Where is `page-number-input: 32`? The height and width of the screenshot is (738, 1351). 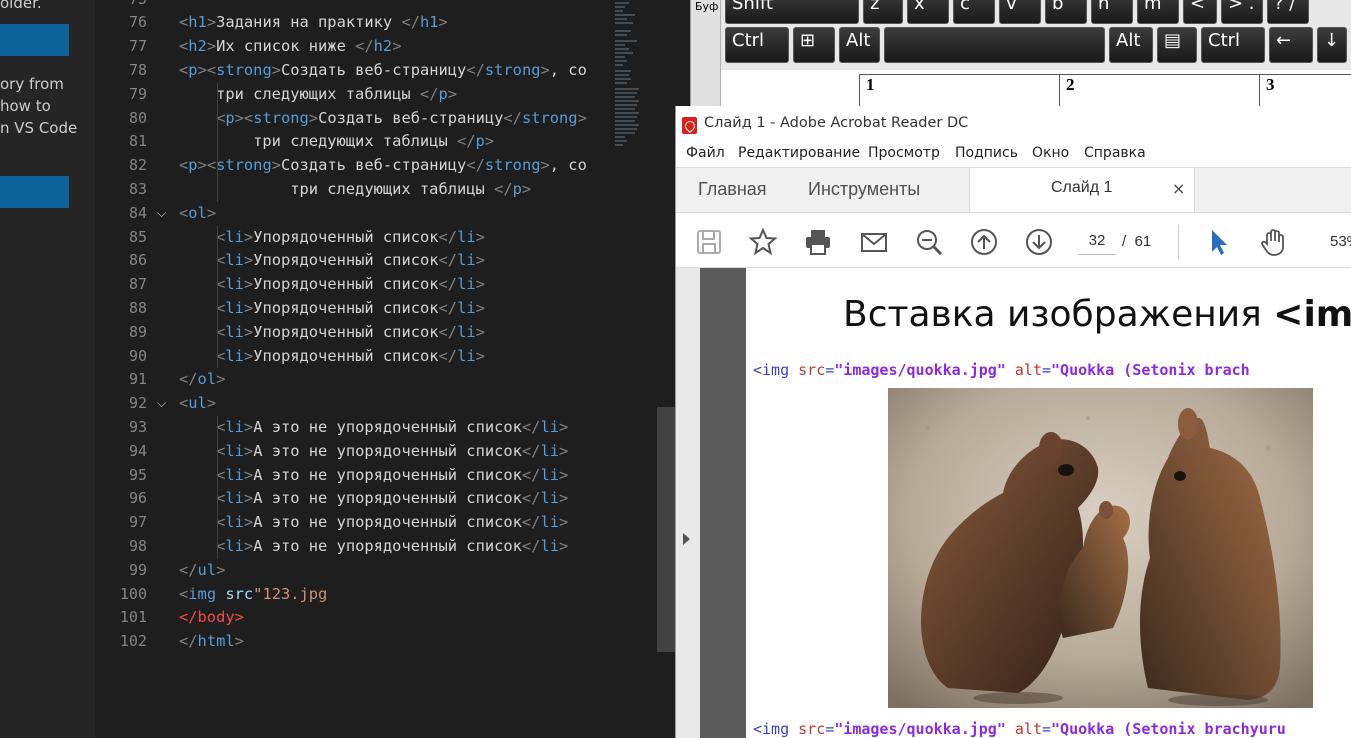
page-number-input: 32 is located at coordinates (1097, 241).